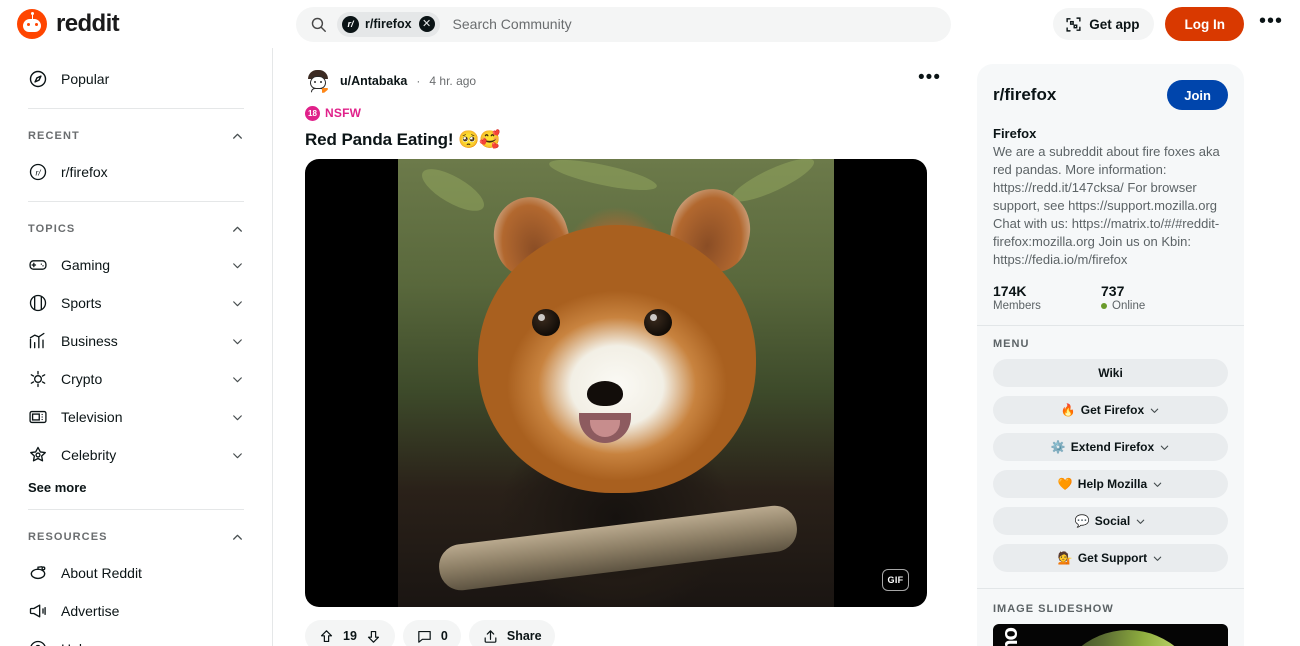  I want to click on menu-item-get-firefox: 🔥 Get Firefox, so click(1110, 410).